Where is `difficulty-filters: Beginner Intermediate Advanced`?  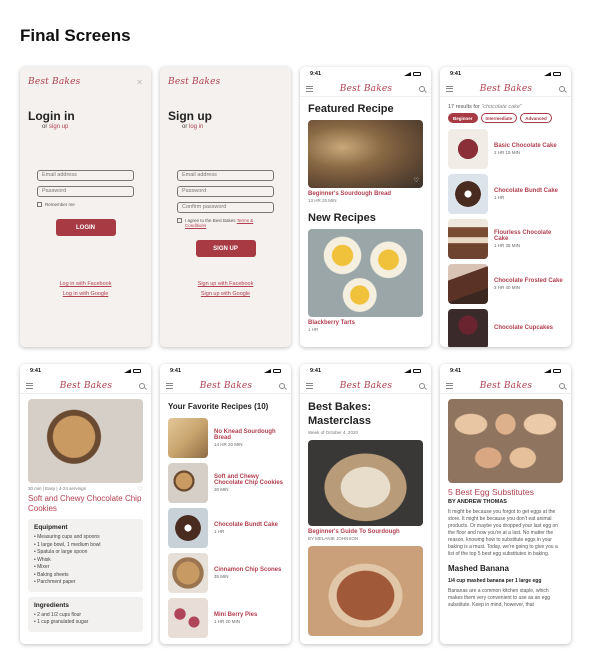 difficulty-filters: Beginner Intermediate Advanced is located at coordinates (505, 118).